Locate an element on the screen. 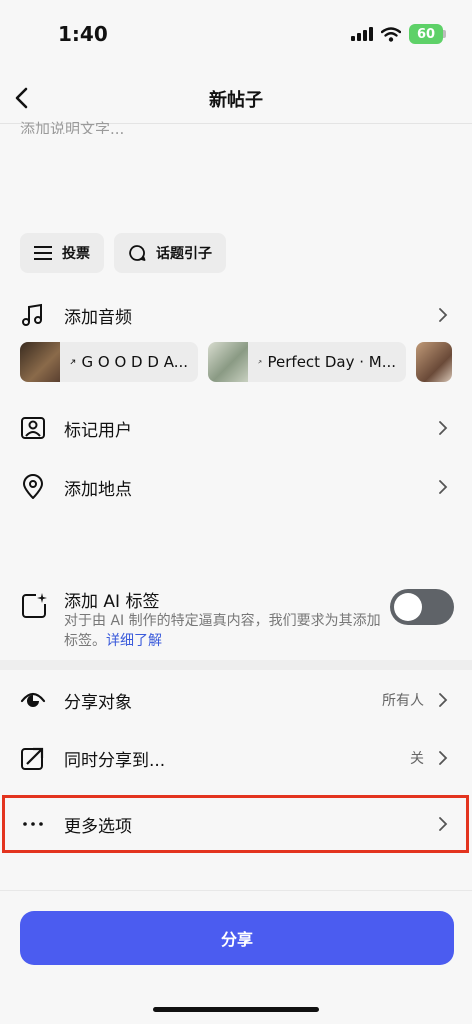  crosspost-row: 同时分享到... 关 is located at coordinates (236, 758).